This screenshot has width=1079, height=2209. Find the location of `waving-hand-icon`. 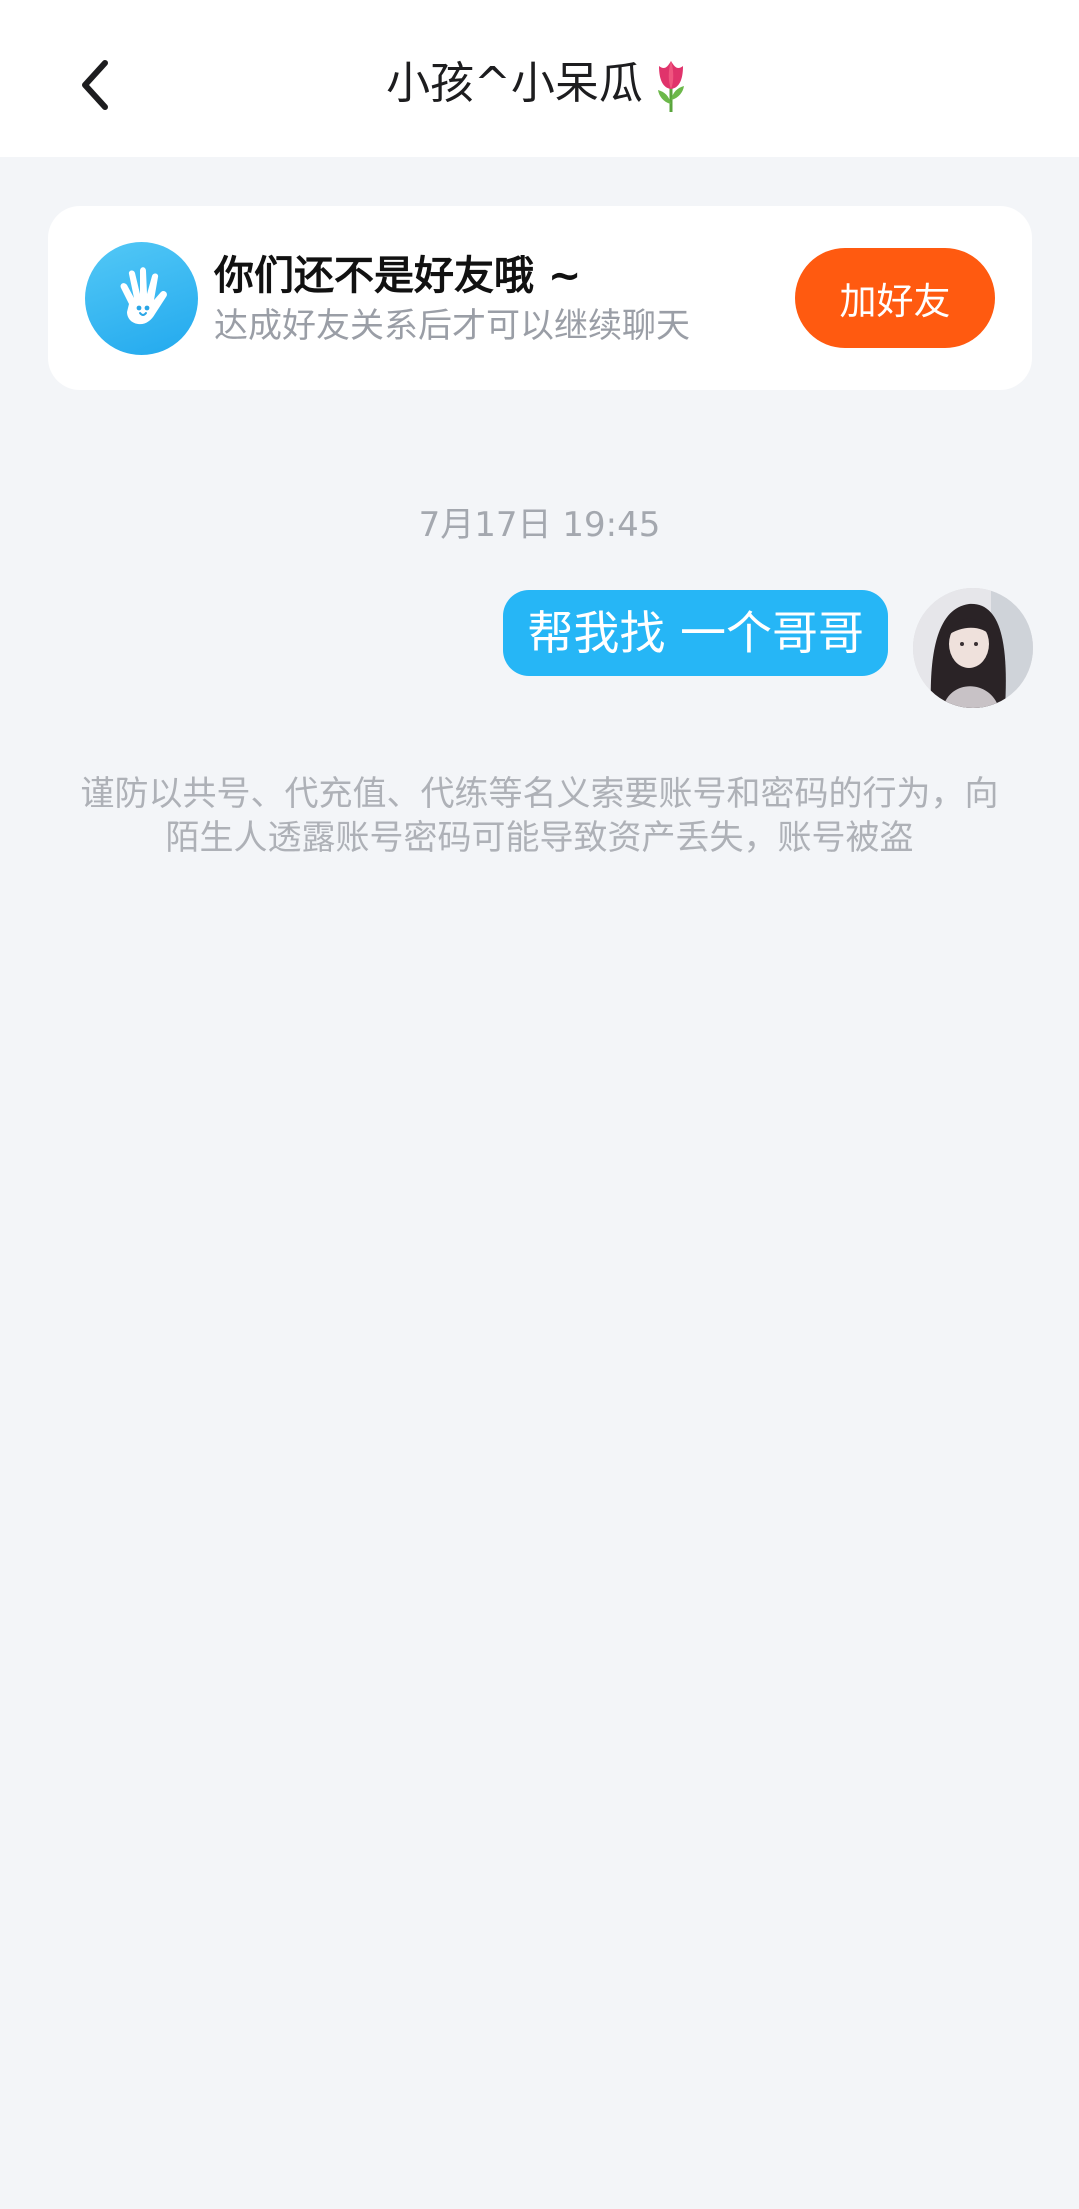

waving-hand-icon is located at coordinates (141, 298).